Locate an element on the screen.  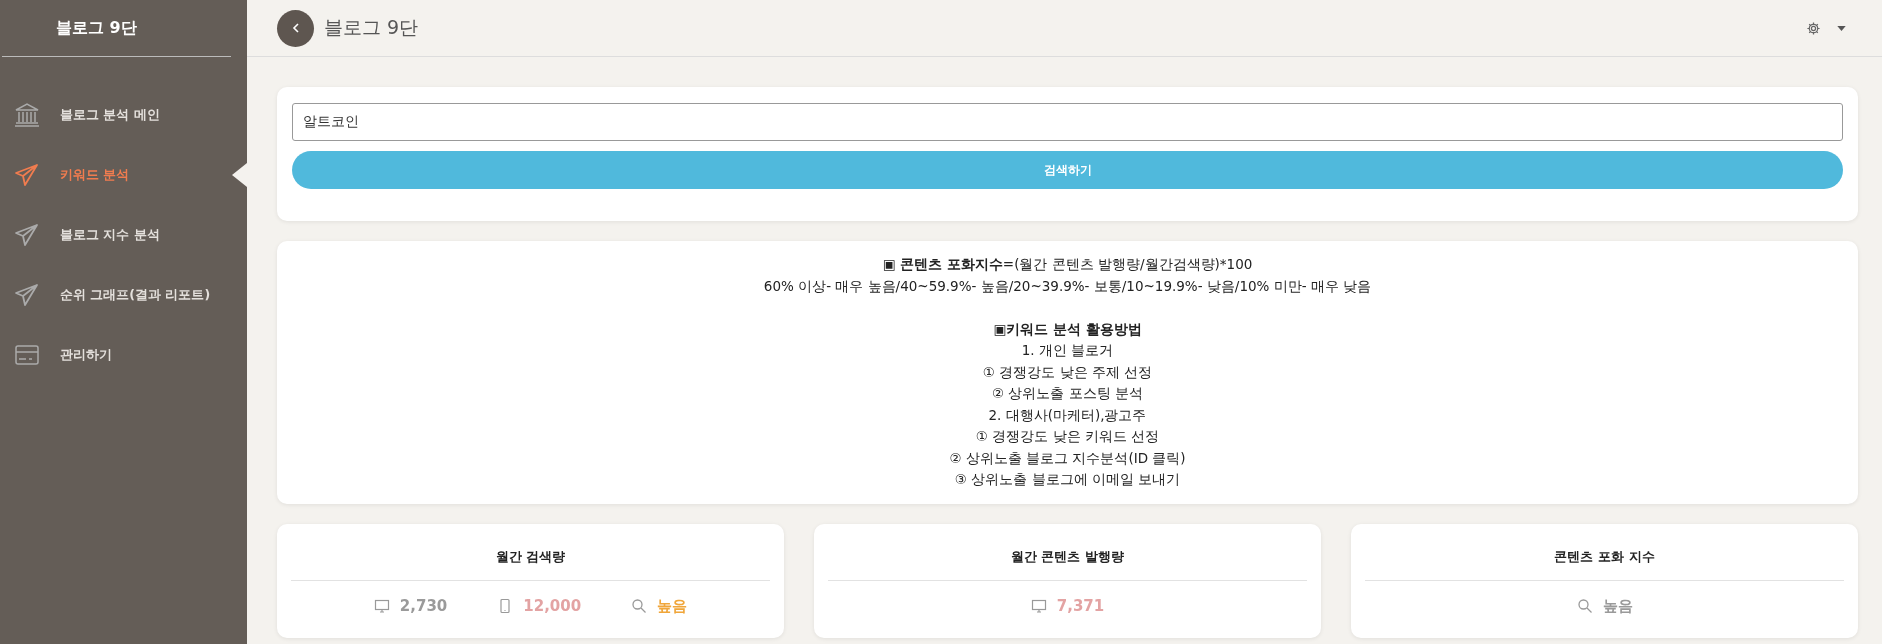
info-text: 2. 대행사(마케터),광고주 is located at coordinates (1067, 415).